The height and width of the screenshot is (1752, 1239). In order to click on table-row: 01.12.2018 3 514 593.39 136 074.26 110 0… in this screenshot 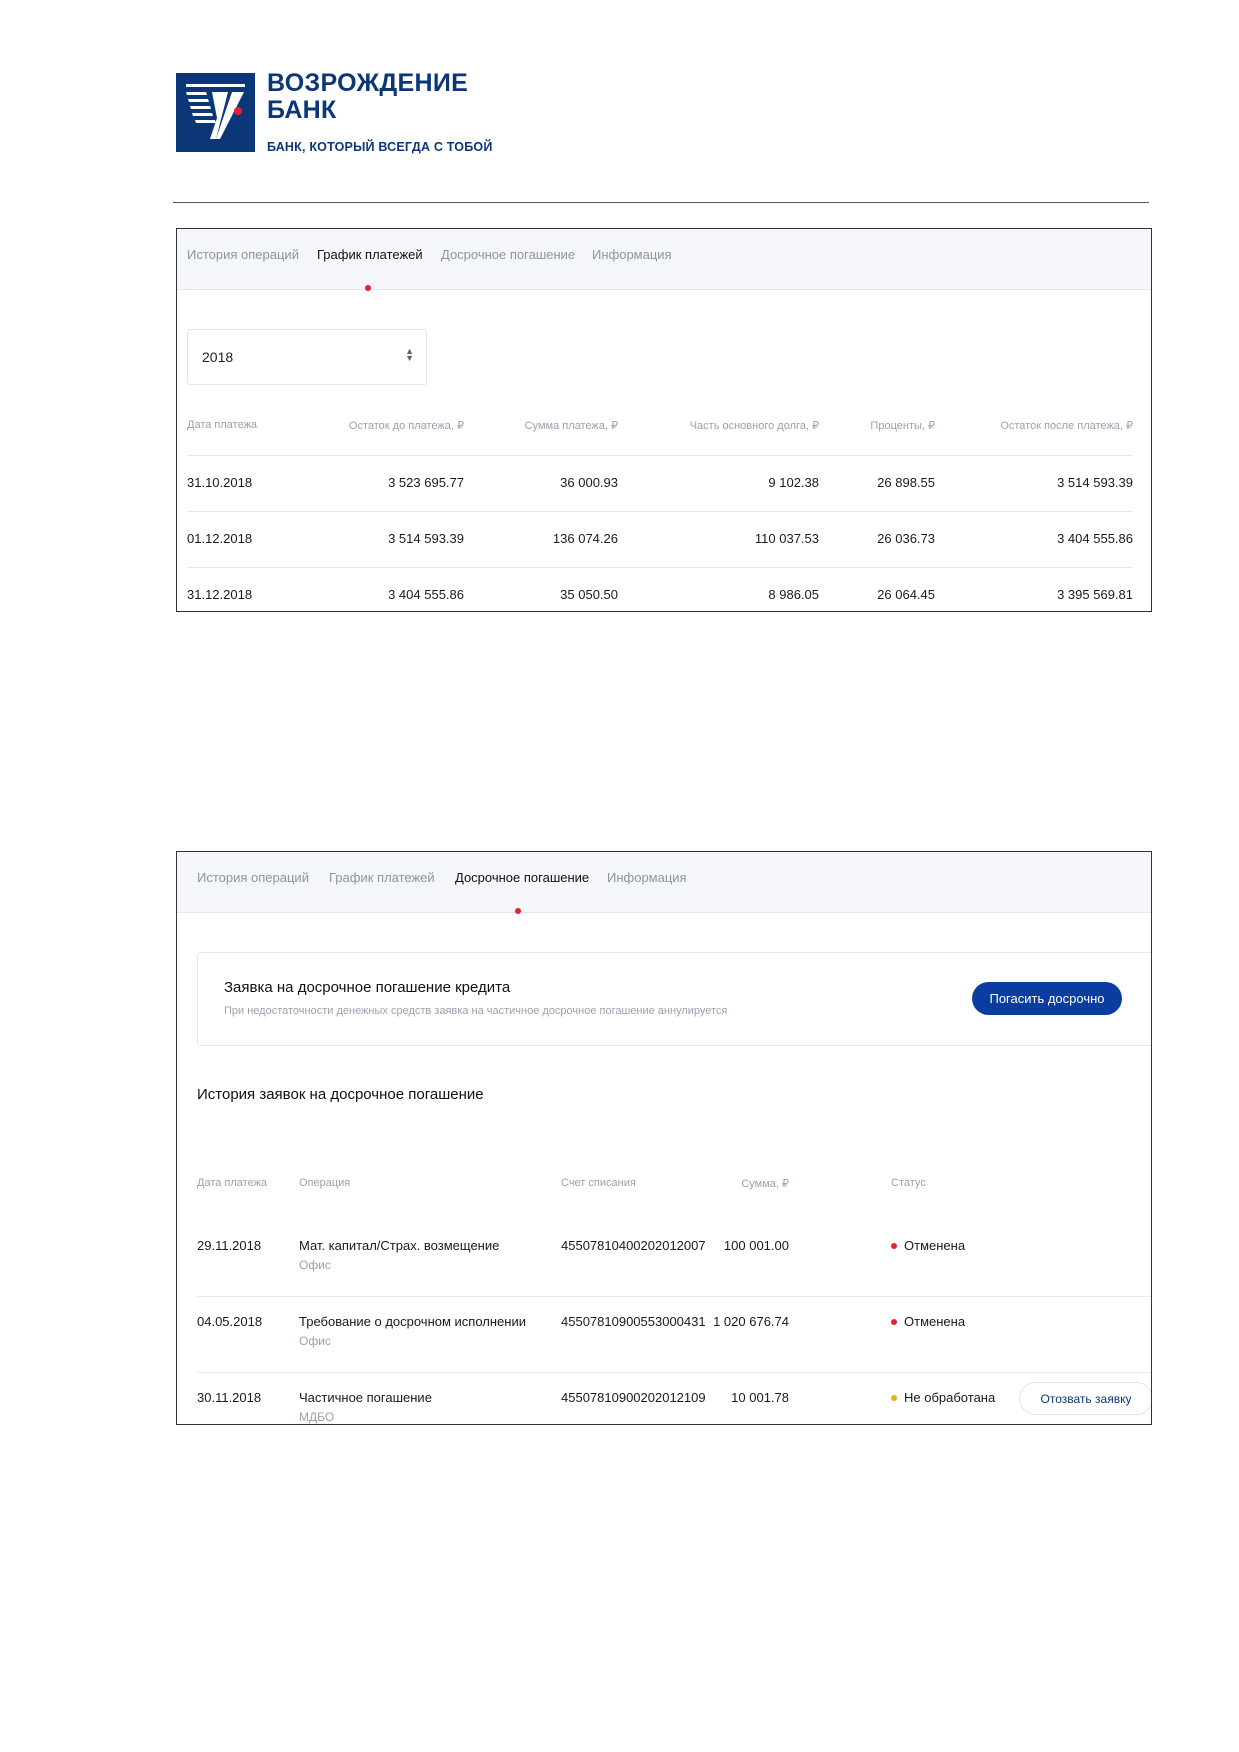, I will do `click(660, 539)`.